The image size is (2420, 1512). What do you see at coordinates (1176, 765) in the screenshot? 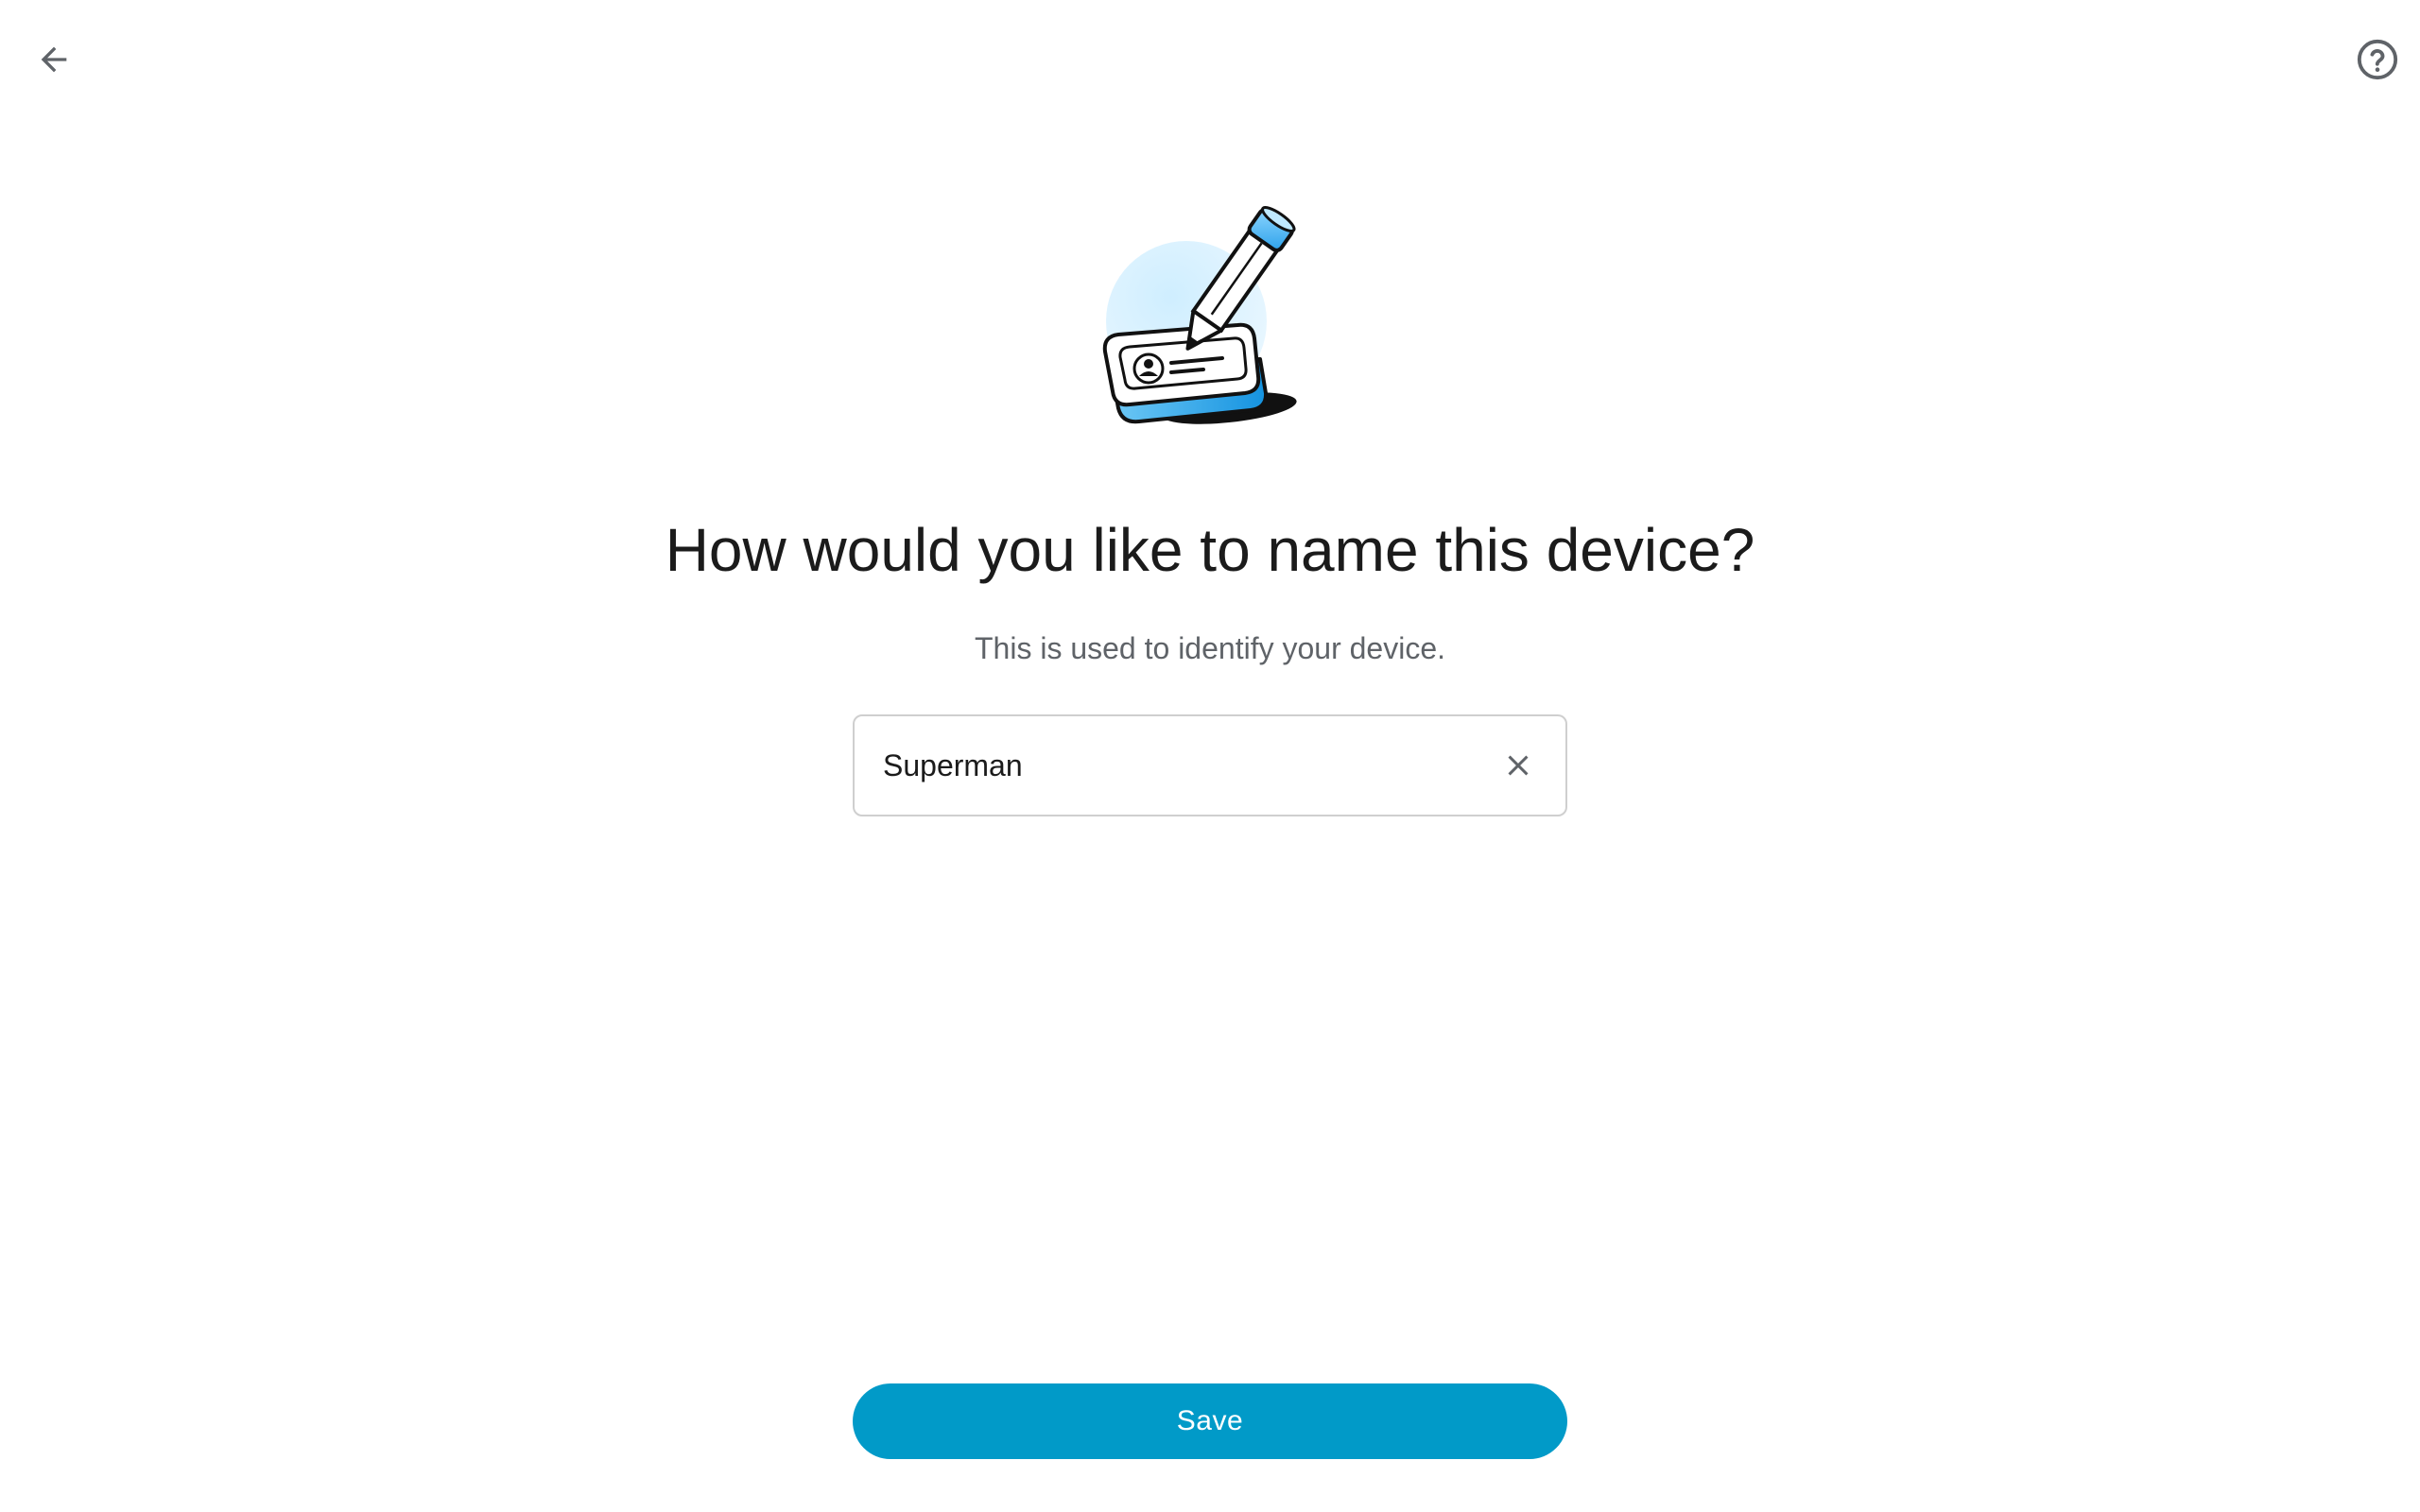
I see `device-name-input` at bounding box center [1176, 765].